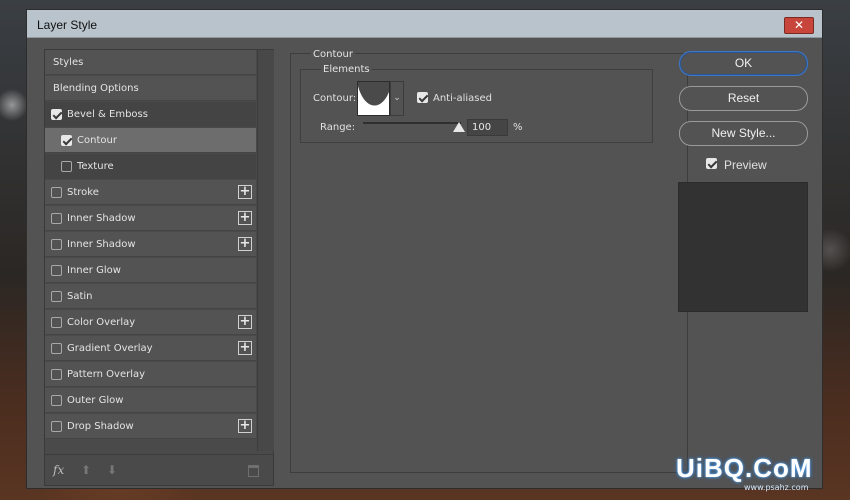 The height and width of the screenshot is (500, 850). Describe the element at coordinates (253, 471) in the screenshot. I see `trash-icon` at that location.